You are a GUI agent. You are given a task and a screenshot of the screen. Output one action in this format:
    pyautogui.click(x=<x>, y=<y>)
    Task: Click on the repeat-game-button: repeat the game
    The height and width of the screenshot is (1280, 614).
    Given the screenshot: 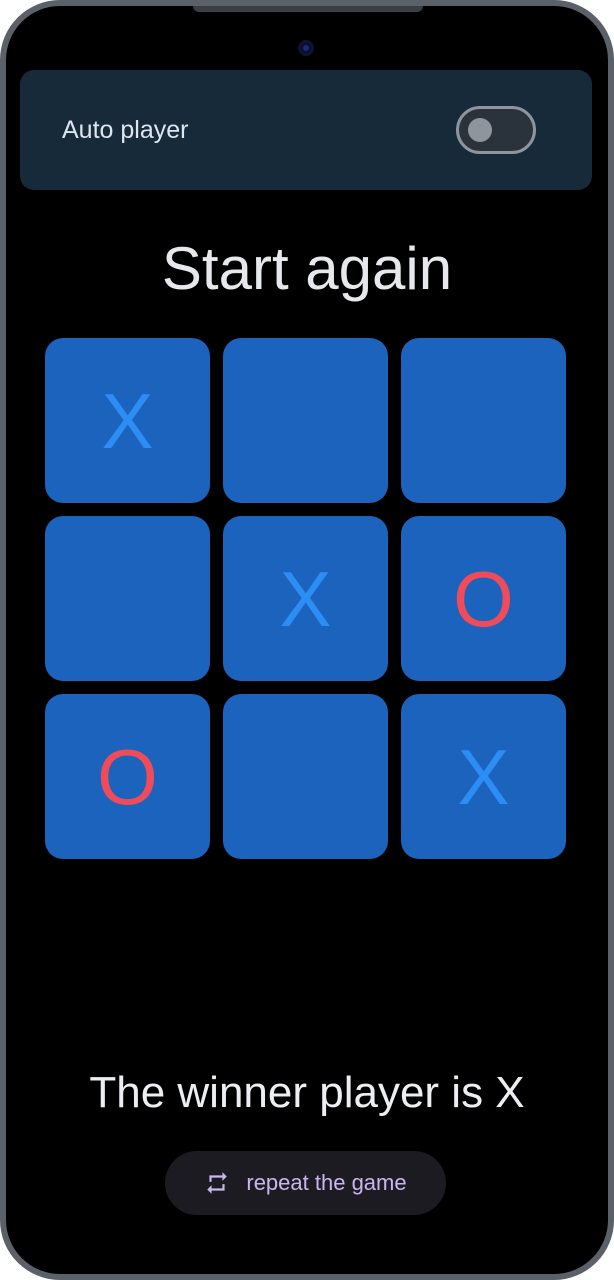 What is the action you would take?
    pyautogui.click(x=305, y=1183)
    